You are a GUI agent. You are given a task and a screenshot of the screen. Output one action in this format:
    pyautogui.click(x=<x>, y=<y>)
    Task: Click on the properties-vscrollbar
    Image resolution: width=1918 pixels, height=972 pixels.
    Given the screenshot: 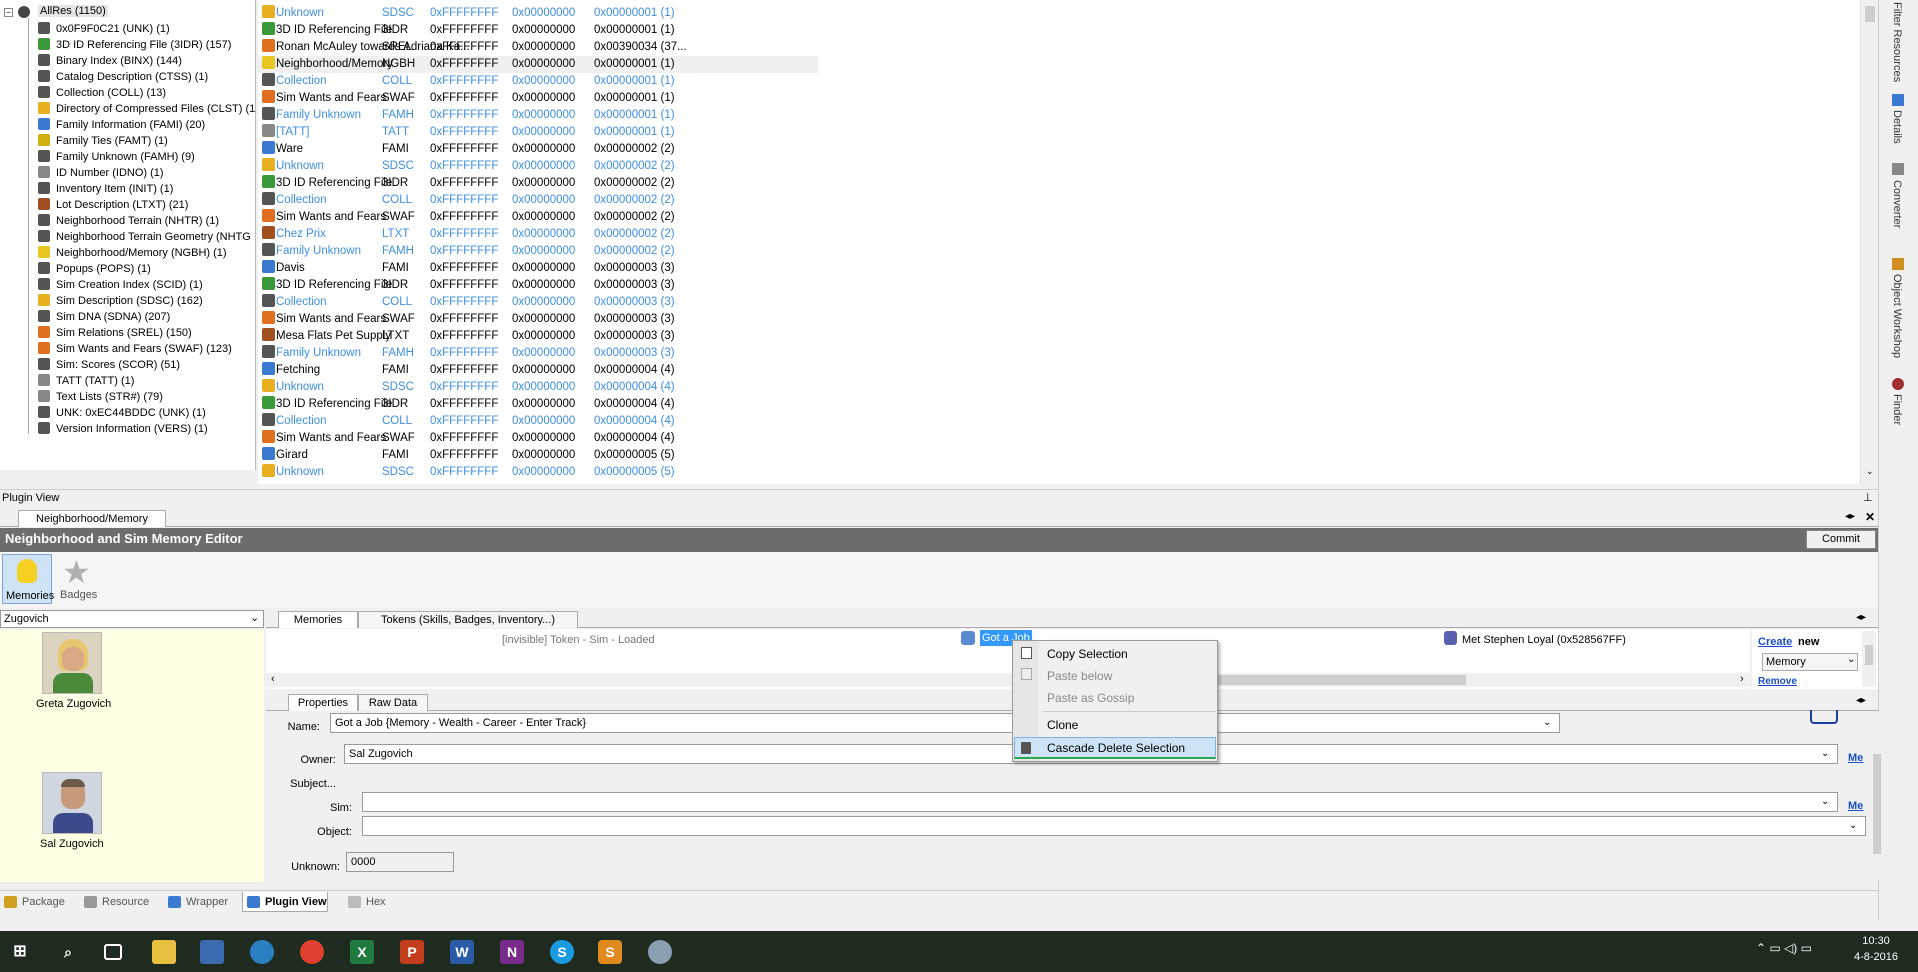 What is the action you would take?
    pyautogui.click(x=1877, y=796)
    